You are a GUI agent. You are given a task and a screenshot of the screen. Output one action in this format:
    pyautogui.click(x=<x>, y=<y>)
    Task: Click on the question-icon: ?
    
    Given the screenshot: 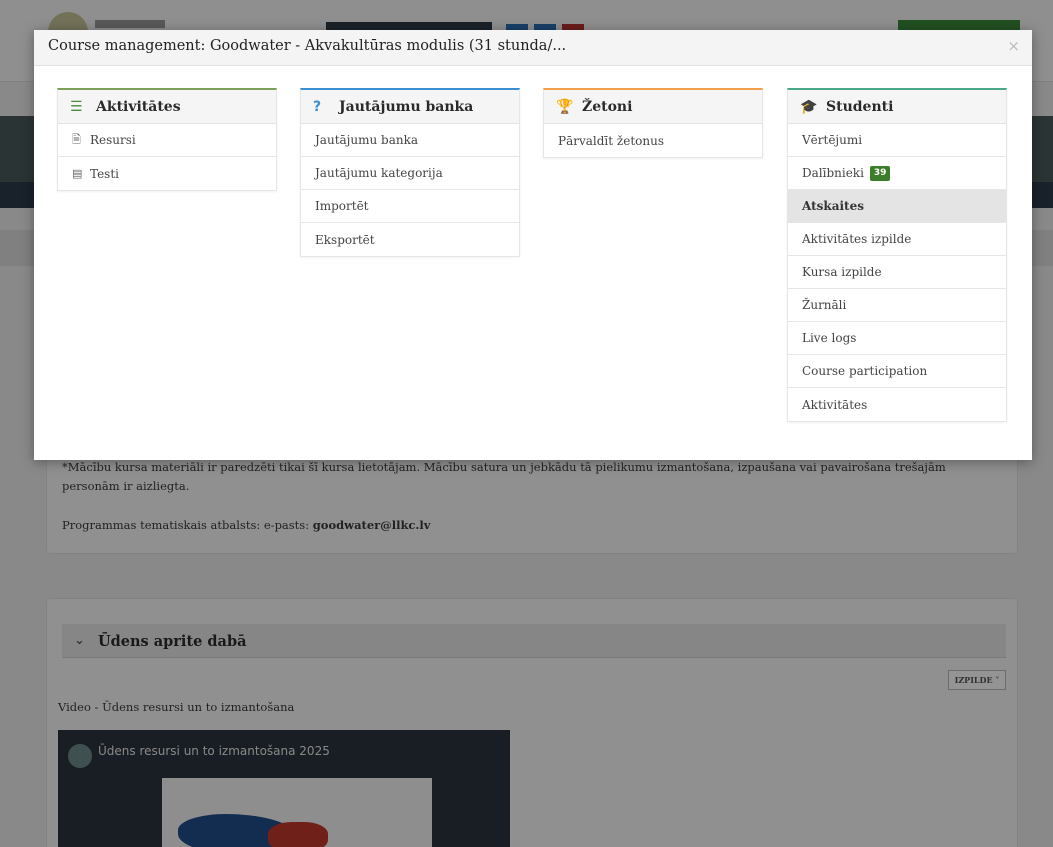 What is the action you would take?
    pyautogui.click(x=317, y=106)
    